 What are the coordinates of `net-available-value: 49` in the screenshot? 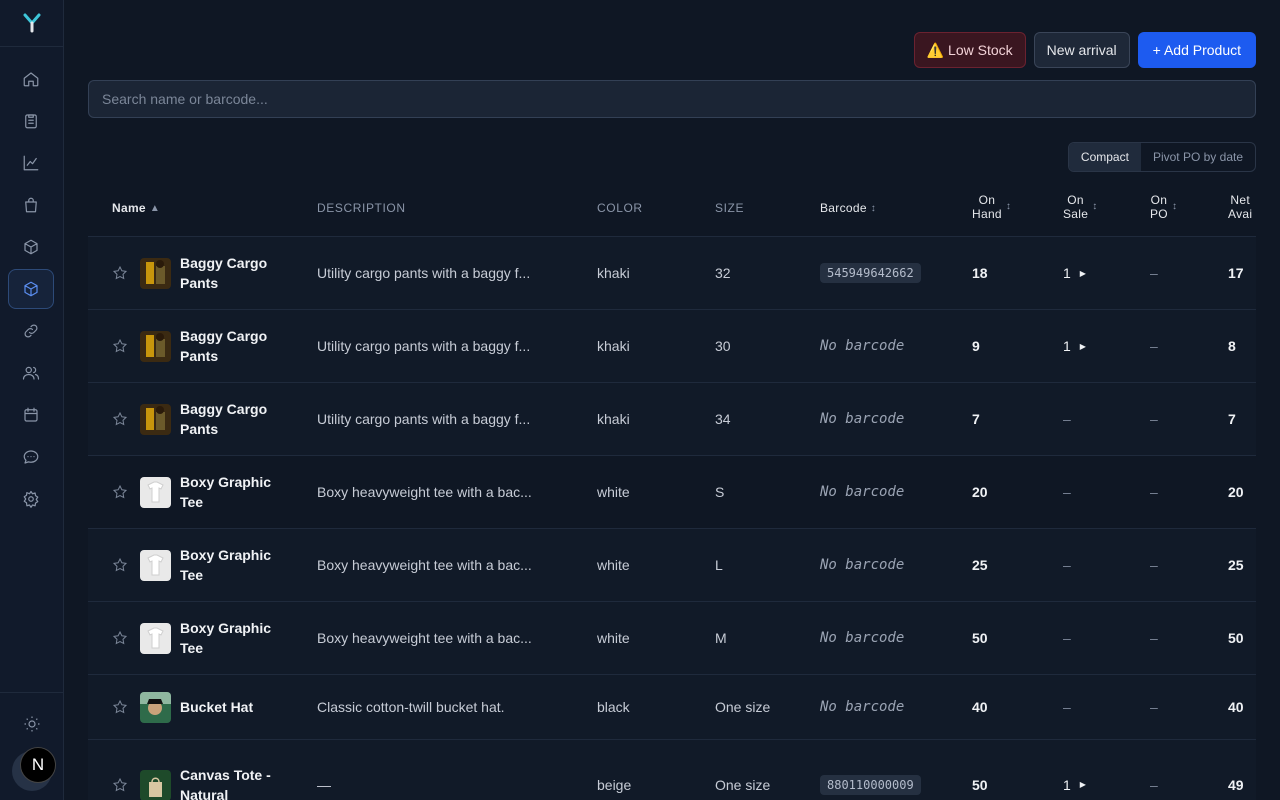 It's located at (1236, 784).